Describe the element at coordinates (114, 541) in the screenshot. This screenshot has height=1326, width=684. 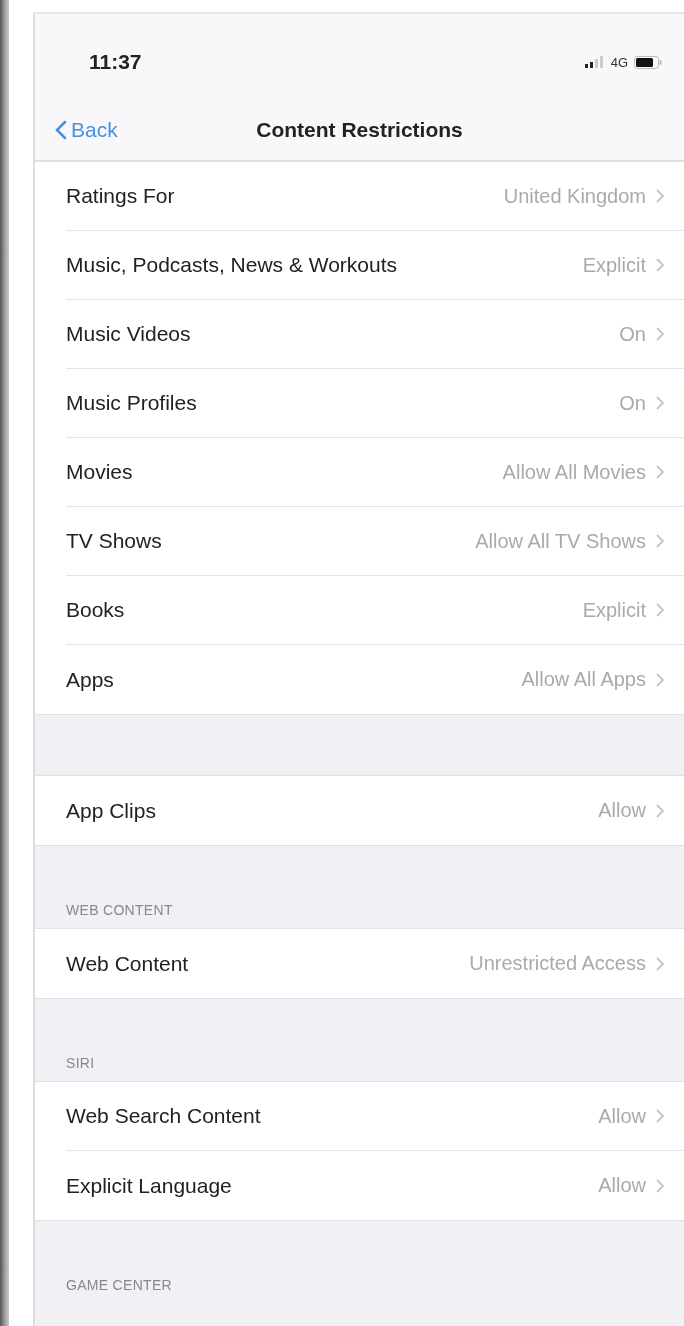
I see `row-label: TV Shows` at that location.